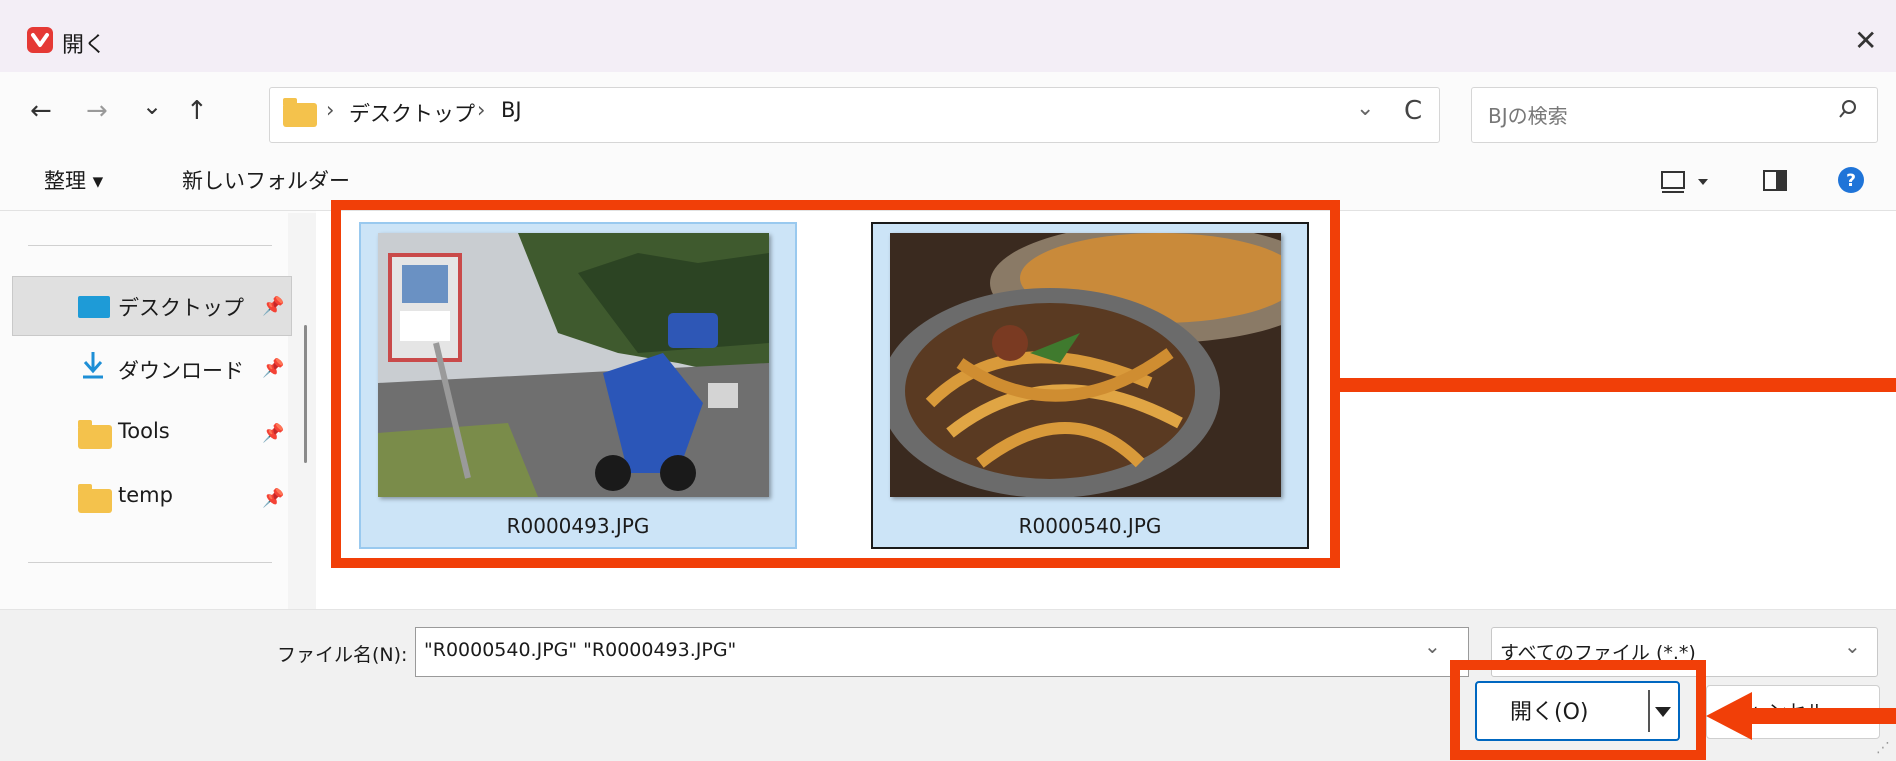 The image size is (1896, 761). Describe the element at coordinates (1528, 116) in the screenshot. I see `search-placeholder: BJの検索` at that location.